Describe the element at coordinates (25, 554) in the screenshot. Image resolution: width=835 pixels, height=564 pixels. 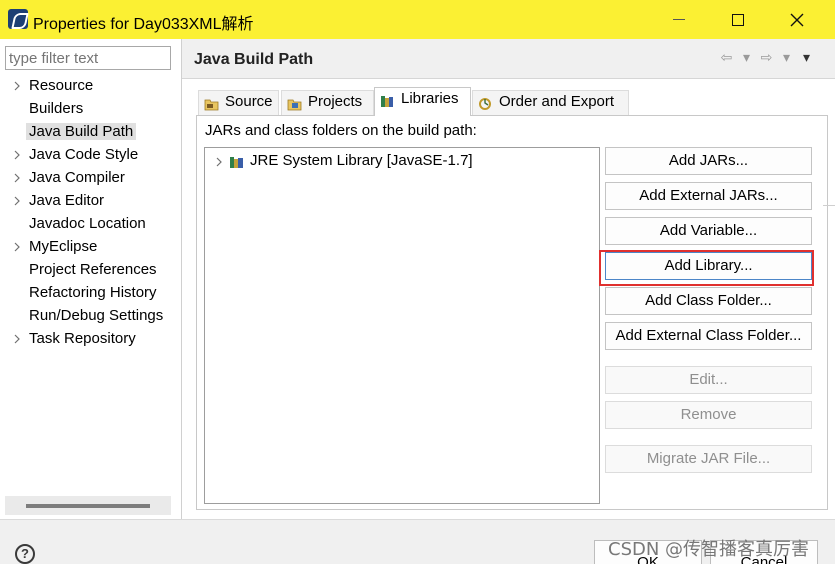
I see `help-icon: ?` at that location.